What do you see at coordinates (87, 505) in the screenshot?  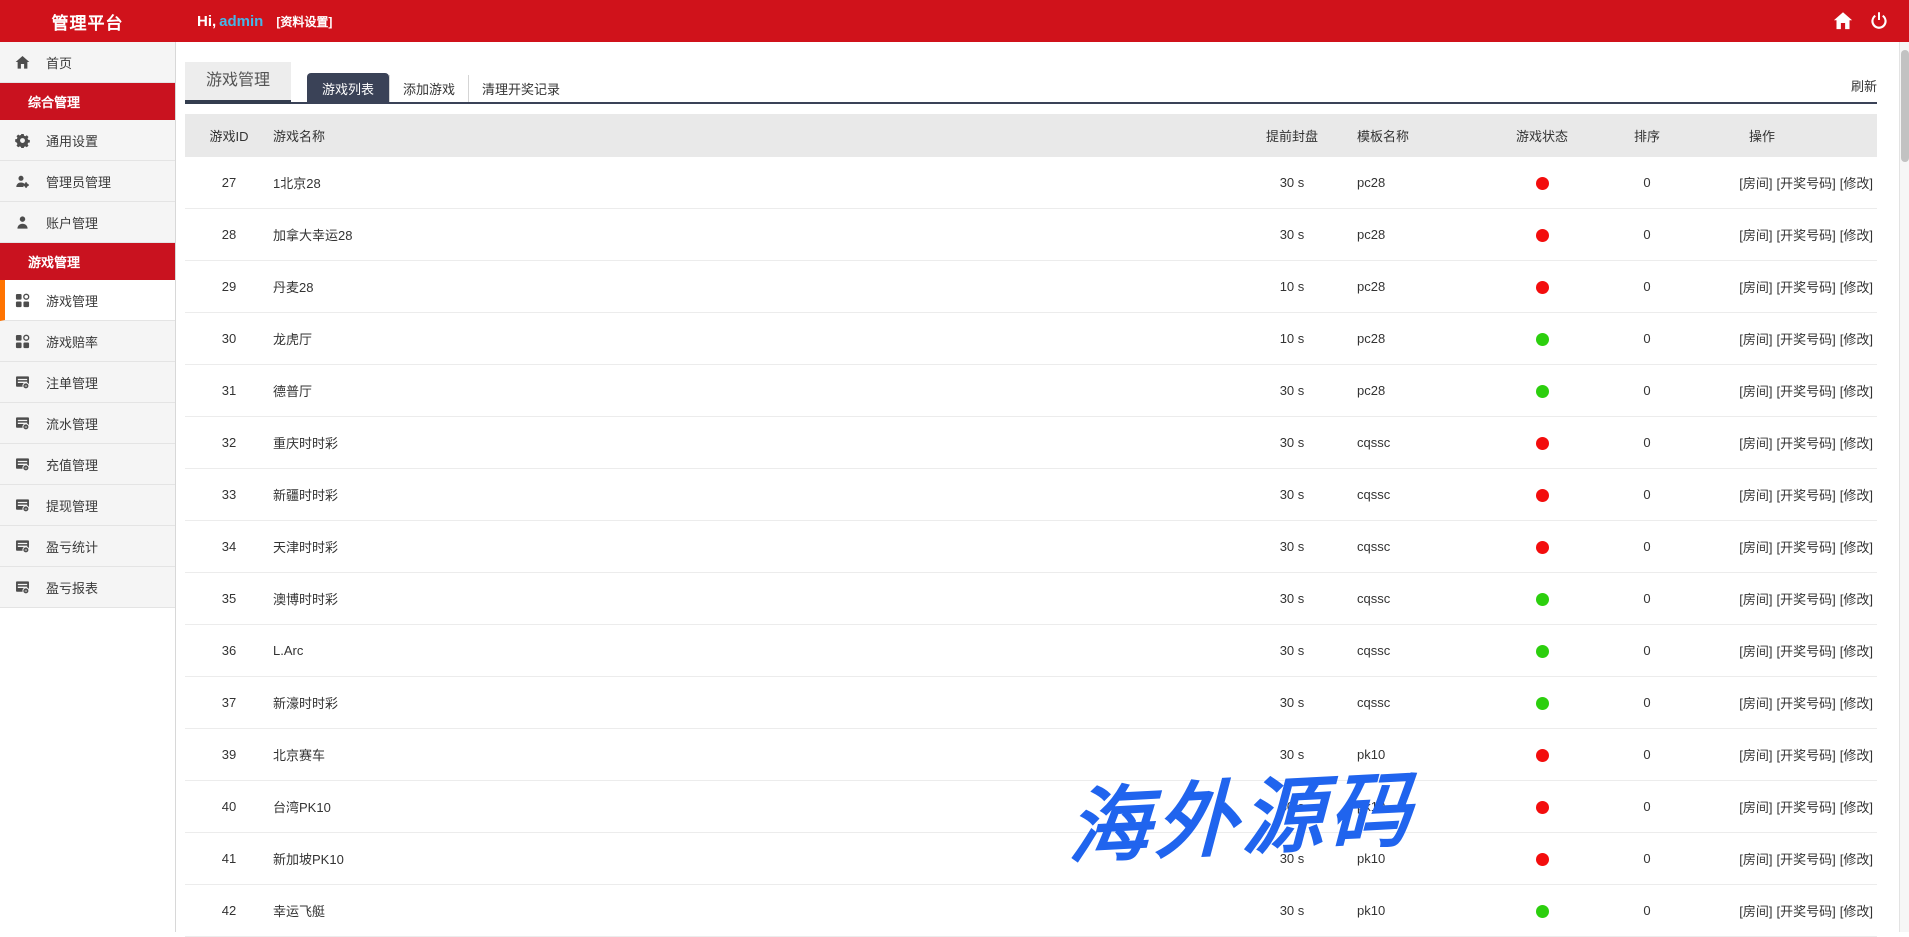 I see `sidebar-item: 提现管理` at bounding box center [87, 505].